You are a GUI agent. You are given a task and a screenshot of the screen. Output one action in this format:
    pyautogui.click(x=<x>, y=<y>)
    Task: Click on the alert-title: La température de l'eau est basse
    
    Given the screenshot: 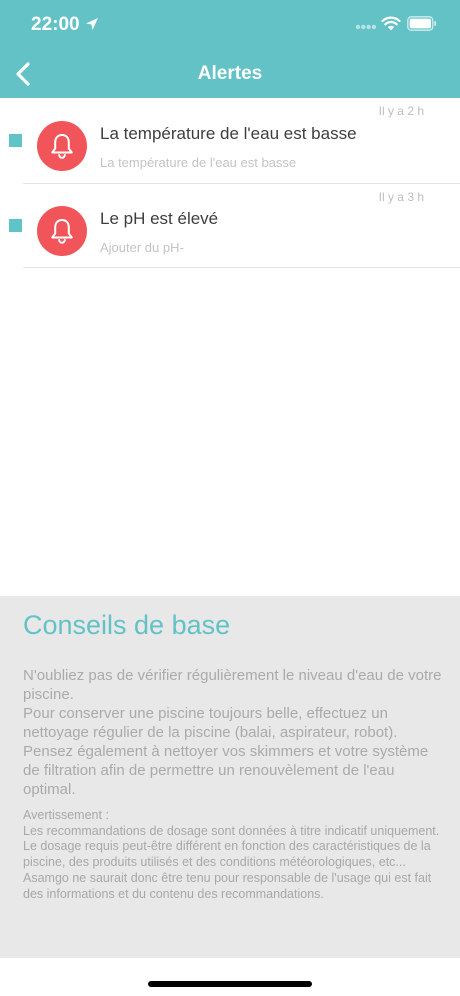 What is the action you would take?
    pyautogui.click(x=228, y=133)
    